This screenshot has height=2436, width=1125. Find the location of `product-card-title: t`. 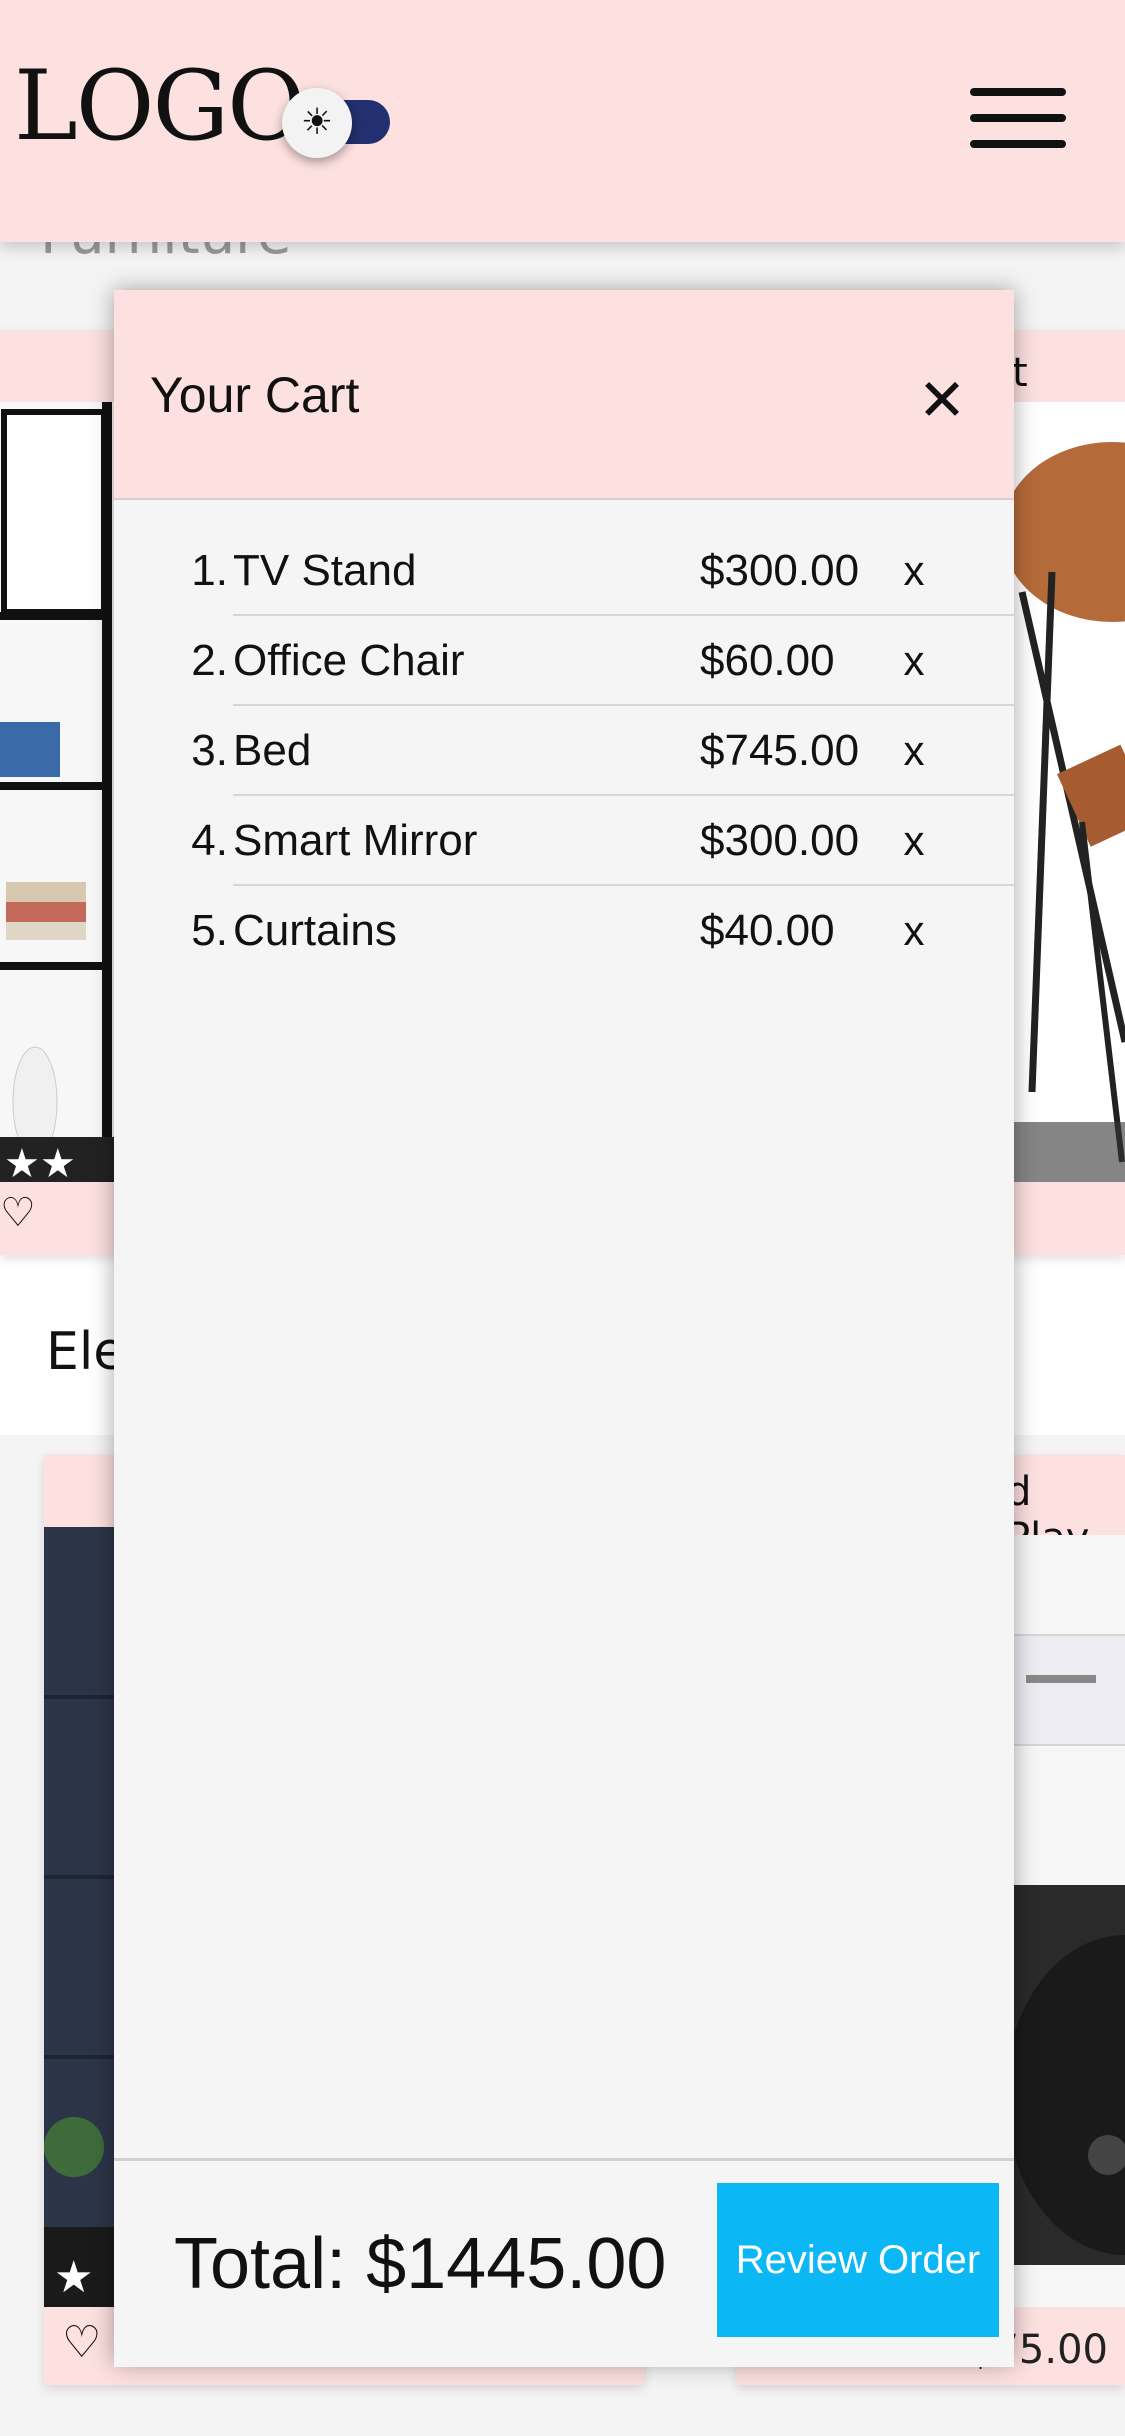

product-card-title: t is located at coordinates (1020, 373).